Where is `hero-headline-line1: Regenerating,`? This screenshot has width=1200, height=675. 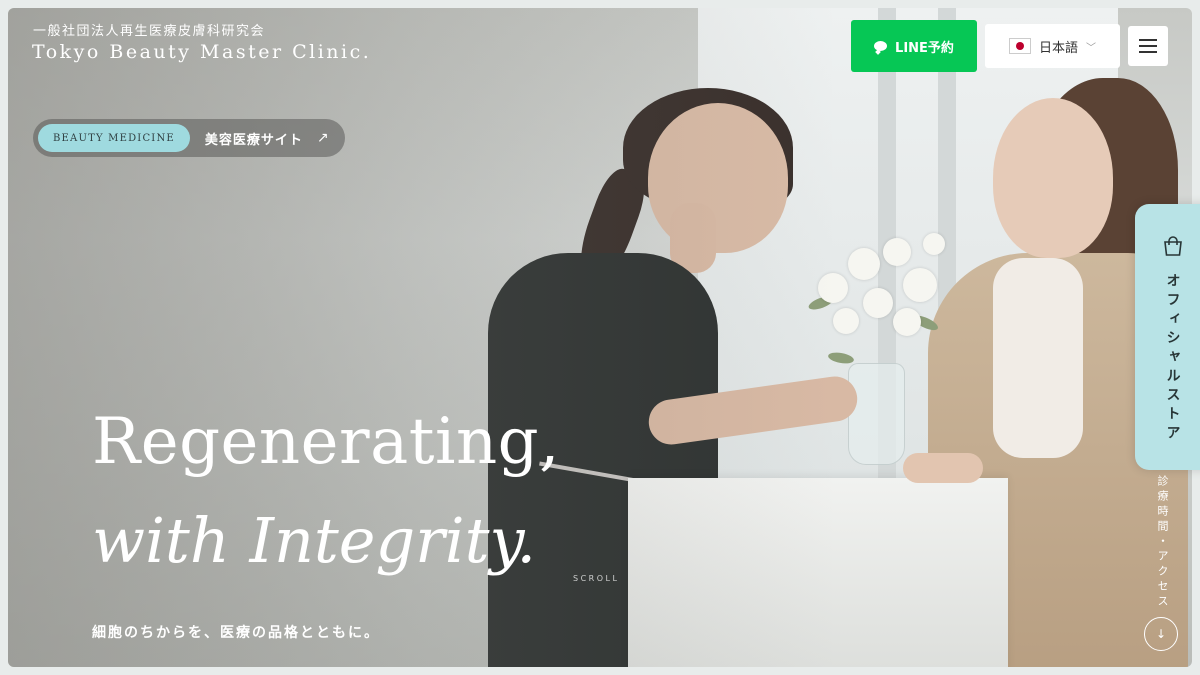
hero-headline-line1: Regenerating, is located at coordinates (326, 442).